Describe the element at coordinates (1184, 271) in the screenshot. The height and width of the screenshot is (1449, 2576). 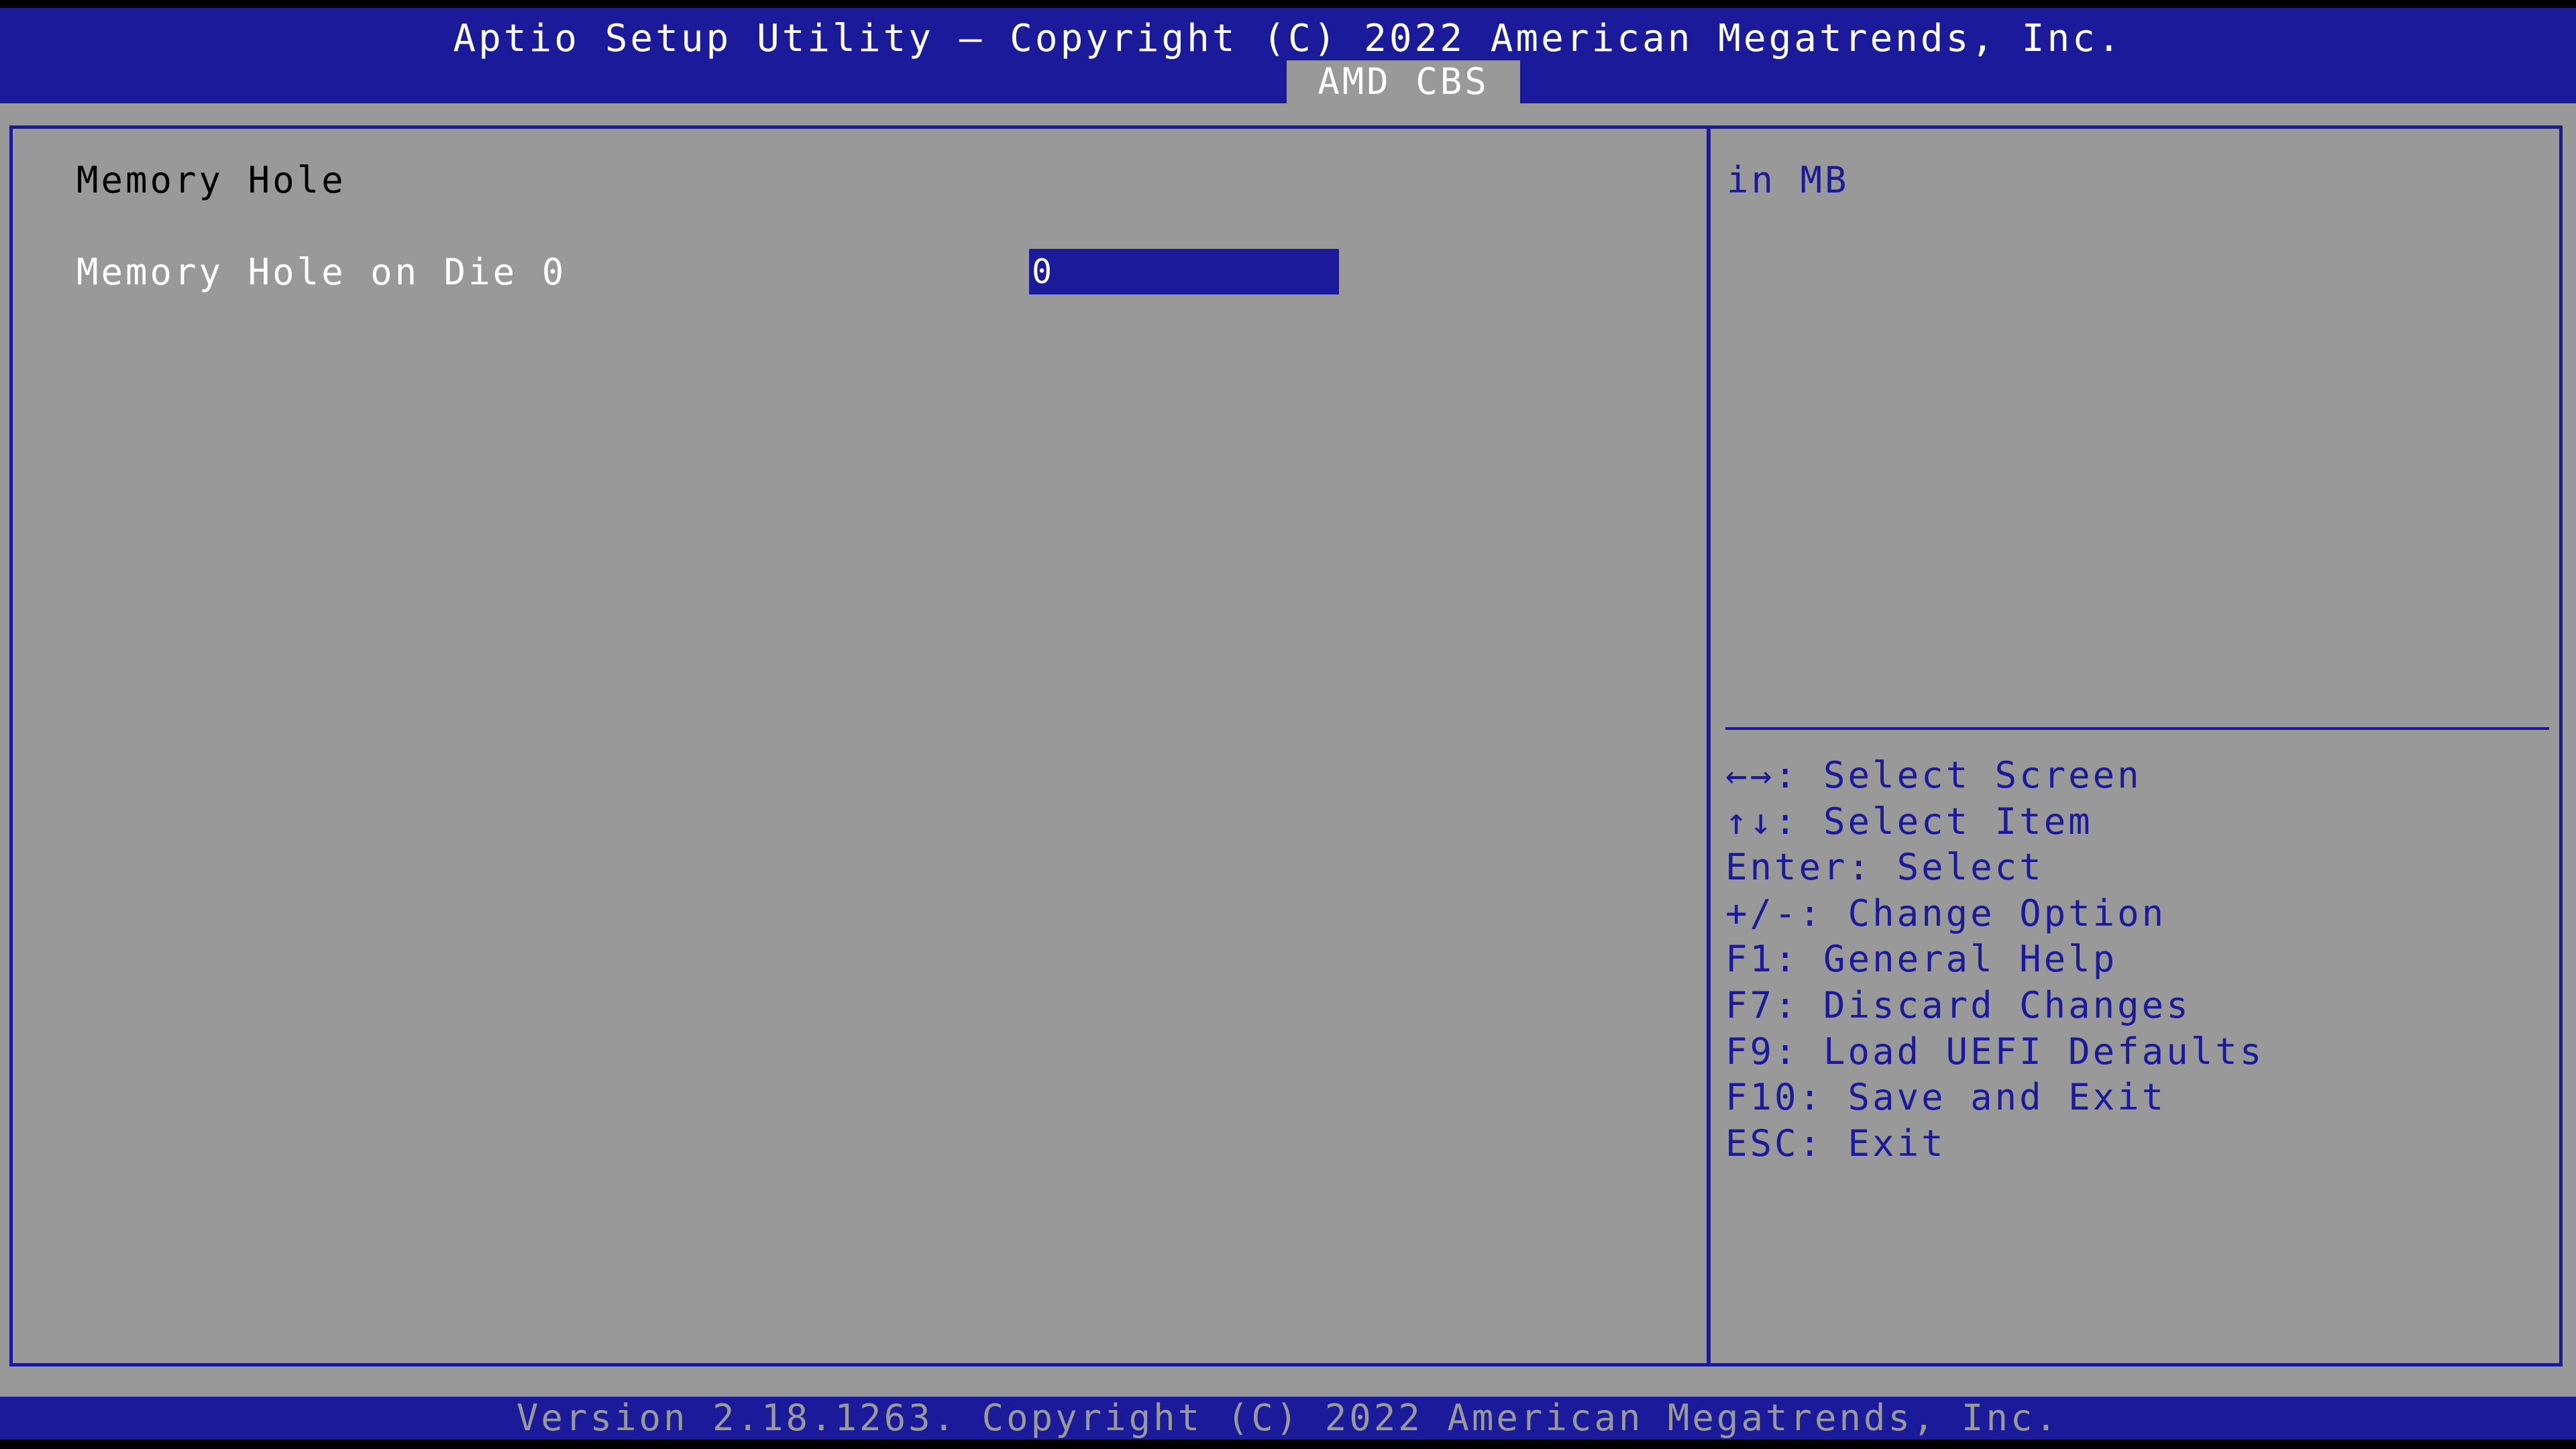
I see `setting-value-memory-hole-die-0: 0` at that location.